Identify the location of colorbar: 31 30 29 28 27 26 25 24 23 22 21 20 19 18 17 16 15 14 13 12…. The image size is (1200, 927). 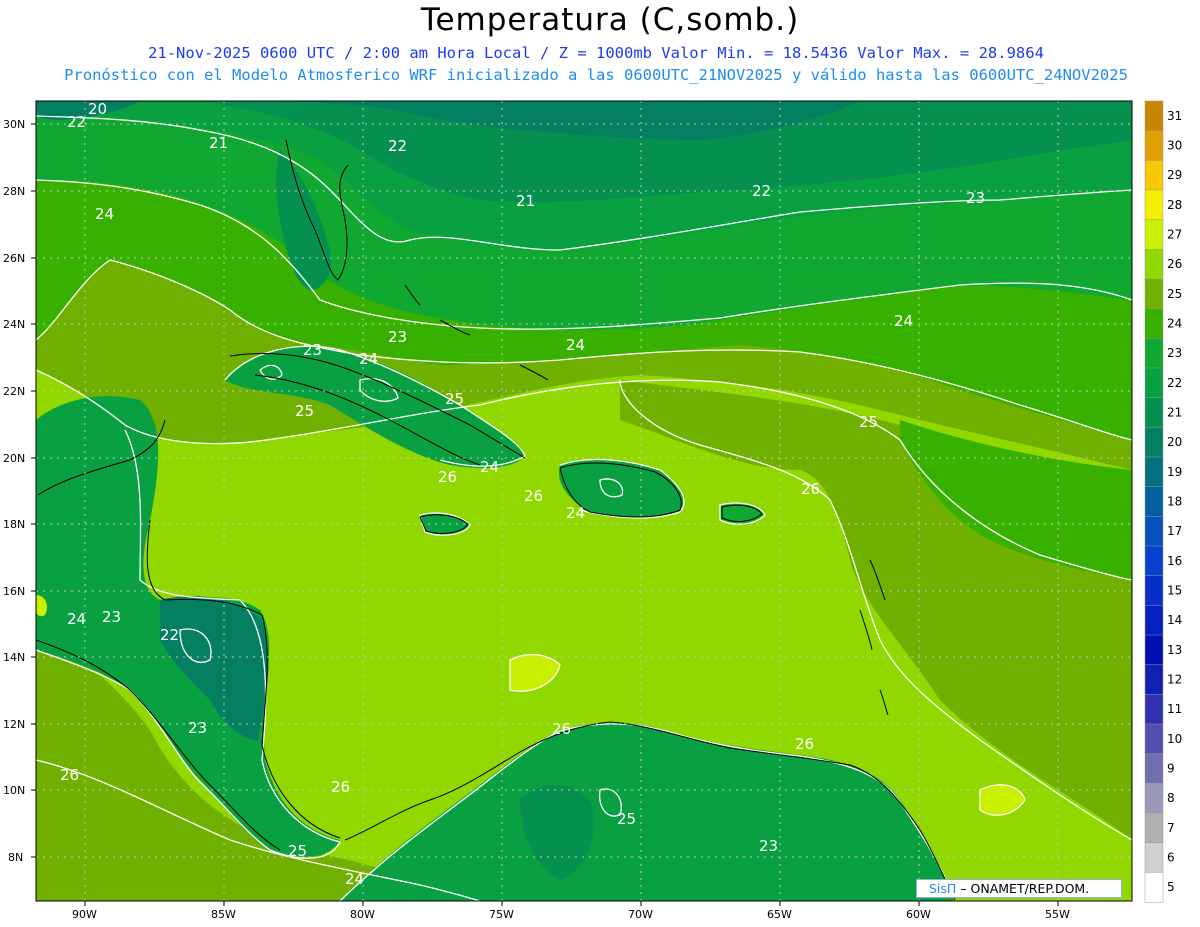
(1163, 501).